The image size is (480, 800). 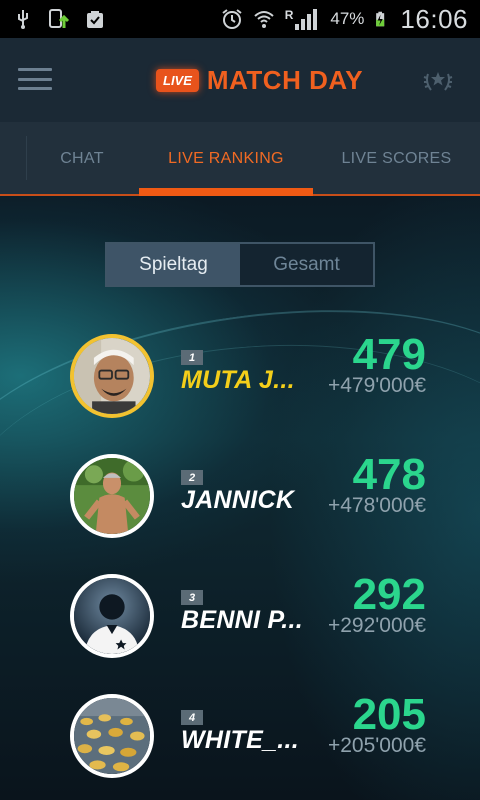 I want to click on active-tab-indicator, so click(x=226, y=192).